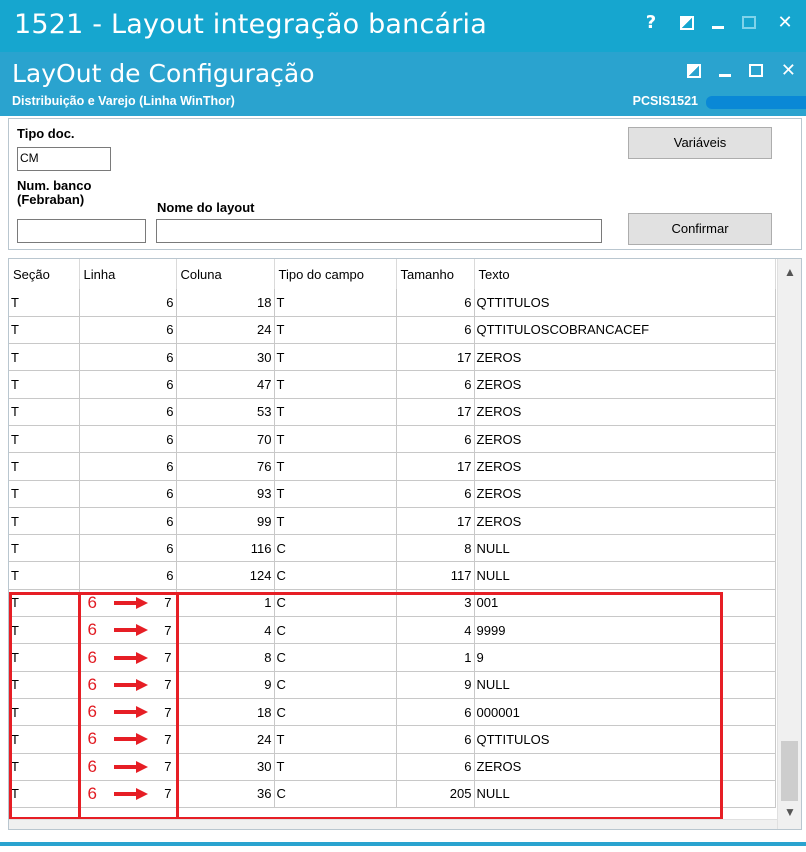  I want to click on minimize-icon, so click(724, 75).